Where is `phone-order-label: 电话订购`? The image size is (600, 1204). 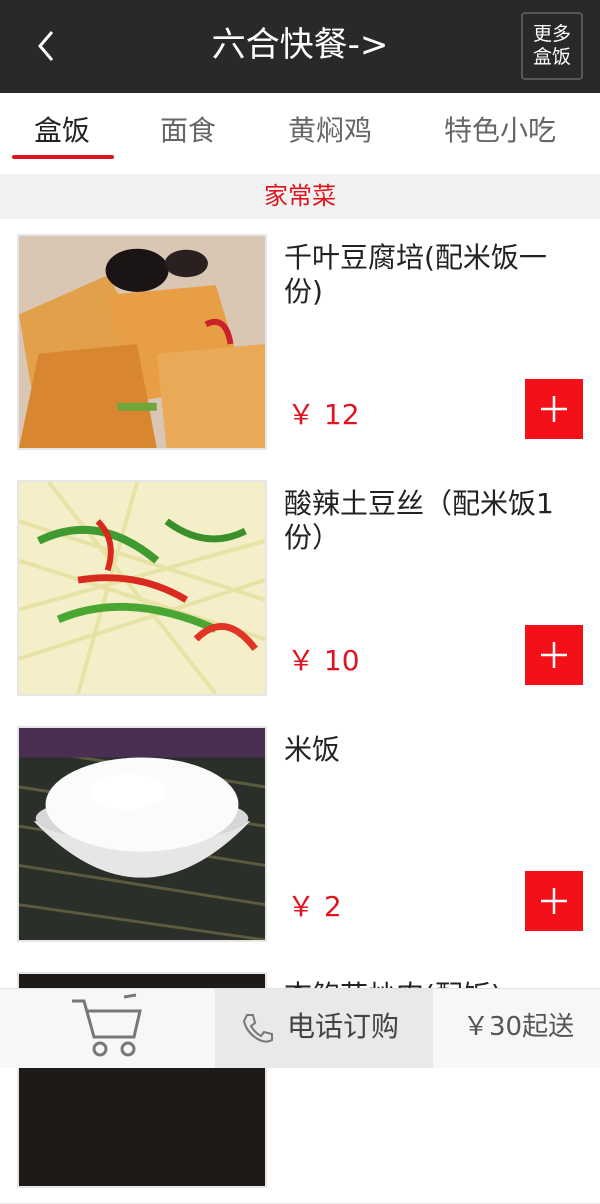 phone-order-label: 电话订购 is located at coordinates (343, 1026).